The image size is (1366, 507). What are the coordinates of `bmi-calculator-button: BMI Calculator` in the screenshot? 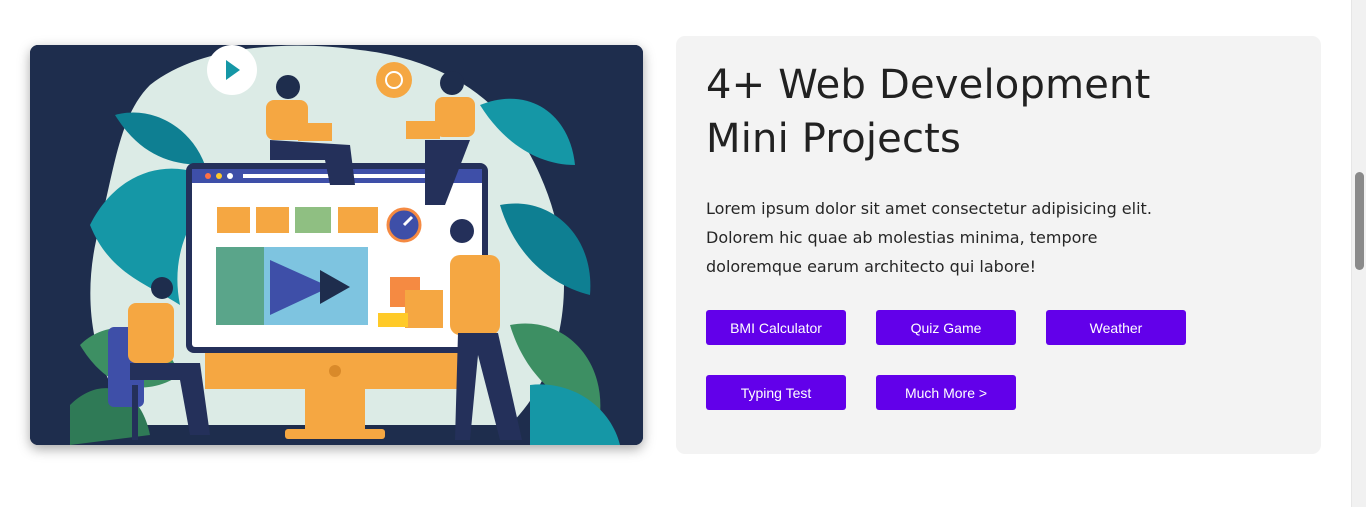 It's located at (776, 327).